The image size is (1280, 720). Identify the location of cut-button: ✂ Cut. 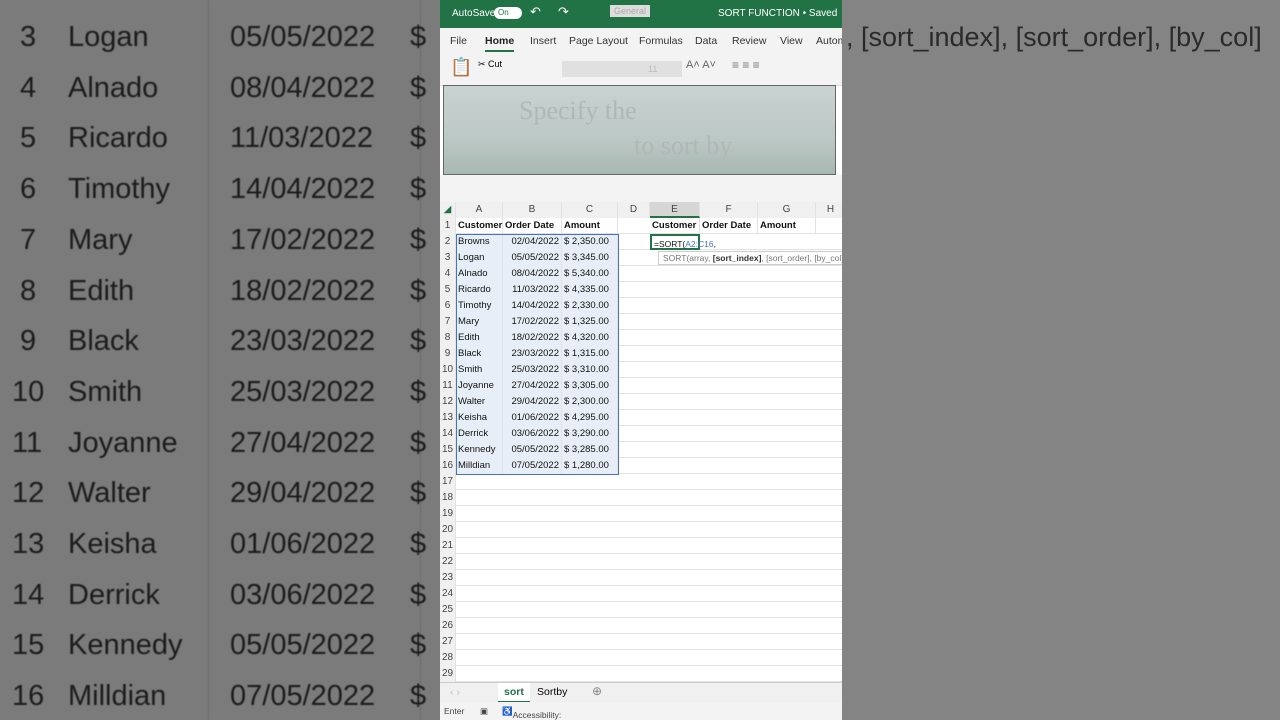
(490, 64).